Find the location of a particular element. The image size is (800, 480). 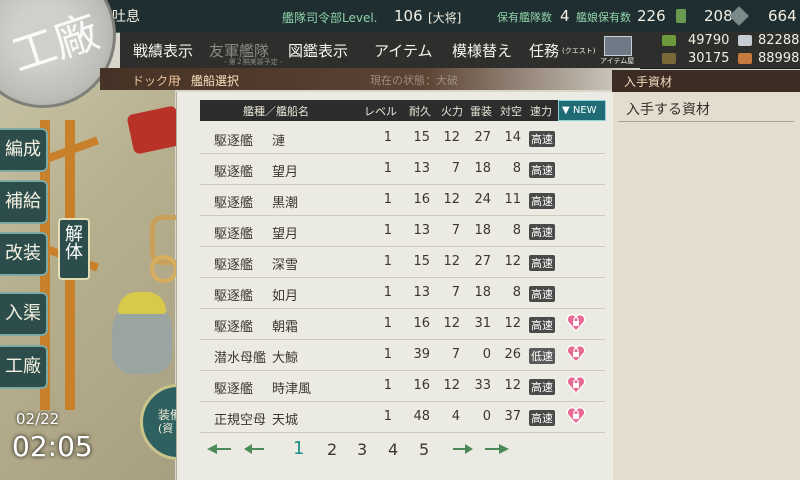

nav-supply: 補給 is located at coordinates (24, 202).